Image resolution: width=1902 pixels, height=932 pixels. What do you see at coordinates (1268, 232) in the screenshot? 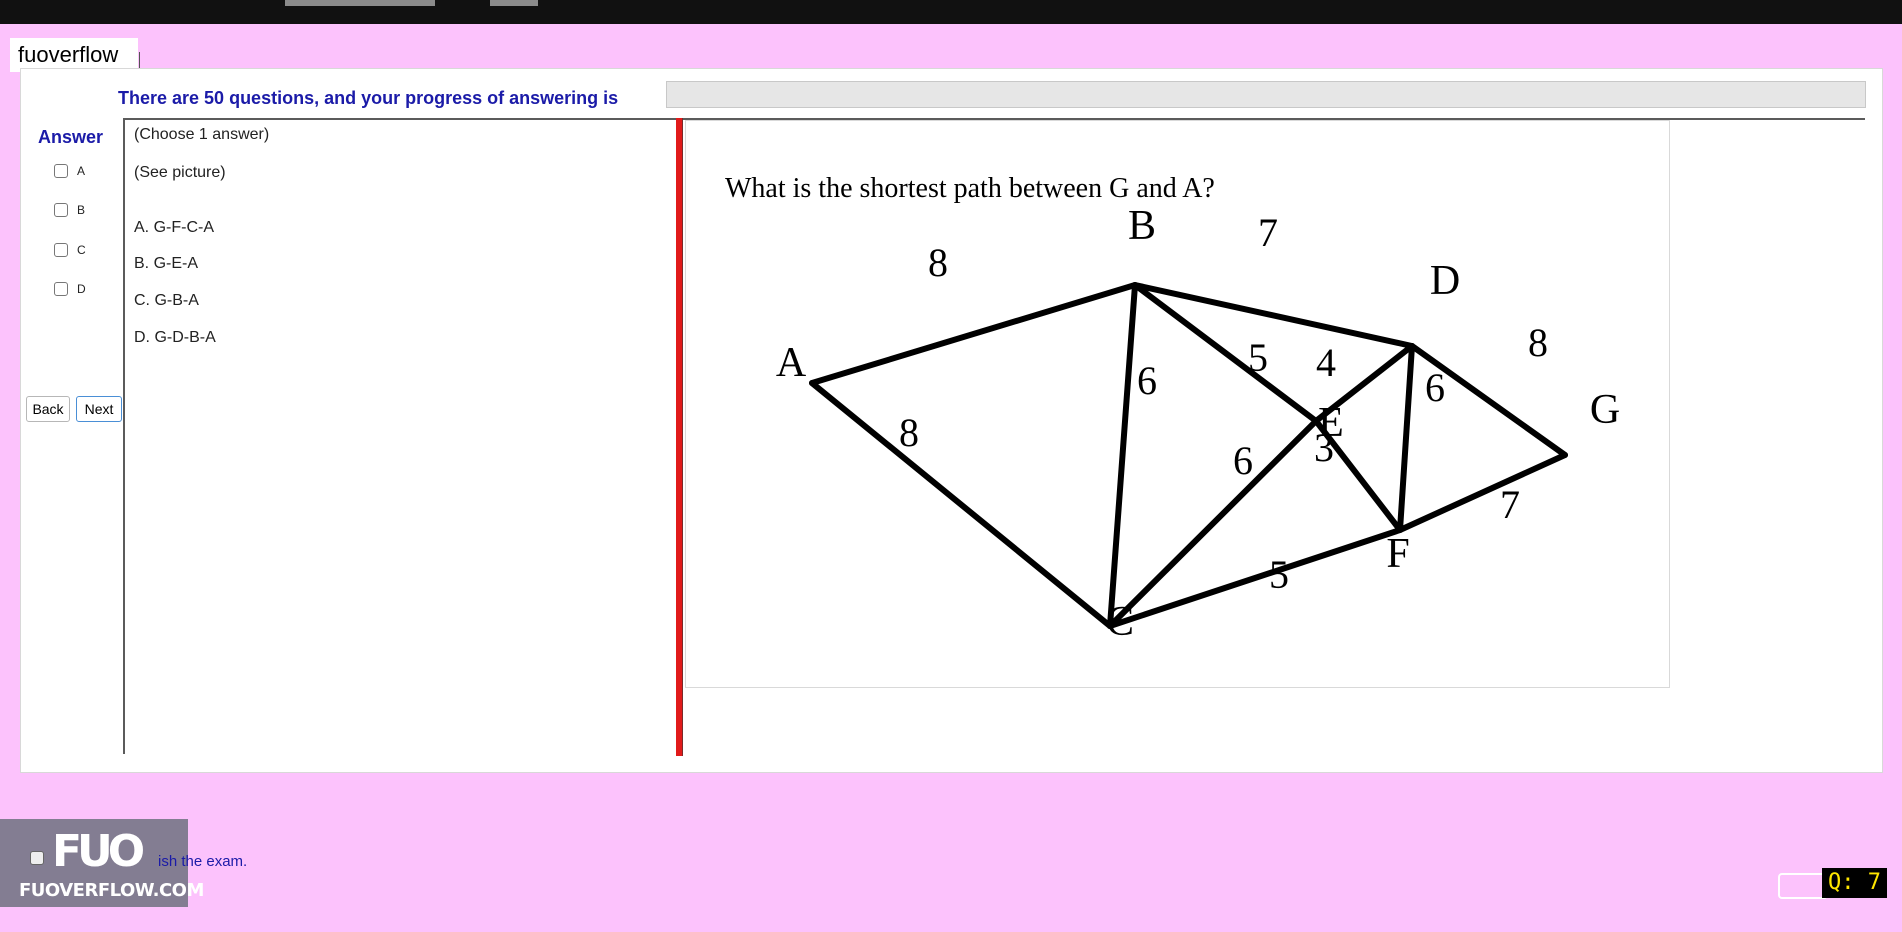
I see `edge-weight-b-d: 7` at bounding box center [1268, 232].